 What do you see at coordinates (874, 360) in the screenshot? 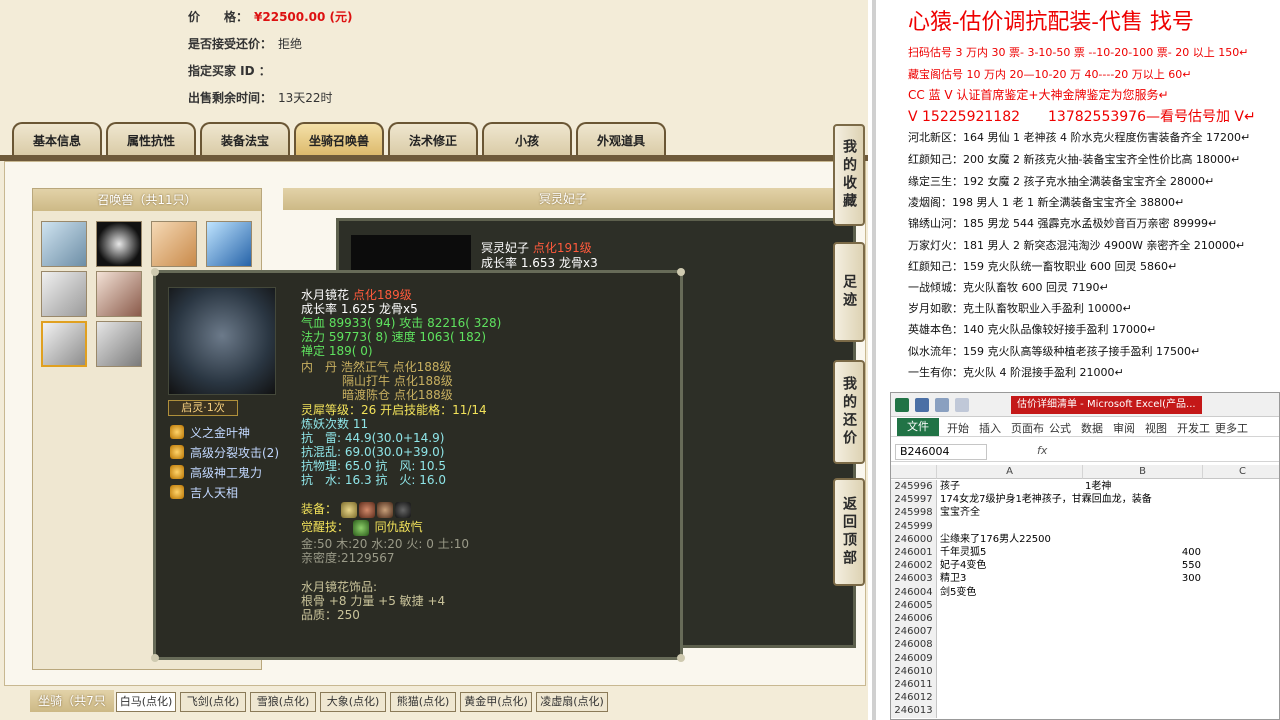
I see `scrollbar-track` at bounding box center [874, 360].